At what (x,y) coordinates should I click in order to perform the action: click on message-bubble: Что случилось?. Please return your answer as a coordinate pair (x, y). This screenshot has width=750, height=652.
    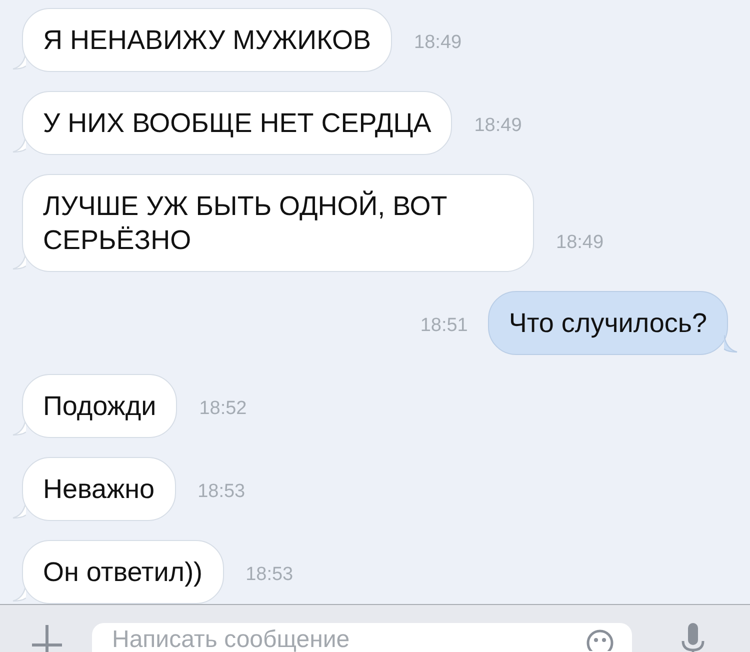
    Looking at the image, I should click on (608, 323).